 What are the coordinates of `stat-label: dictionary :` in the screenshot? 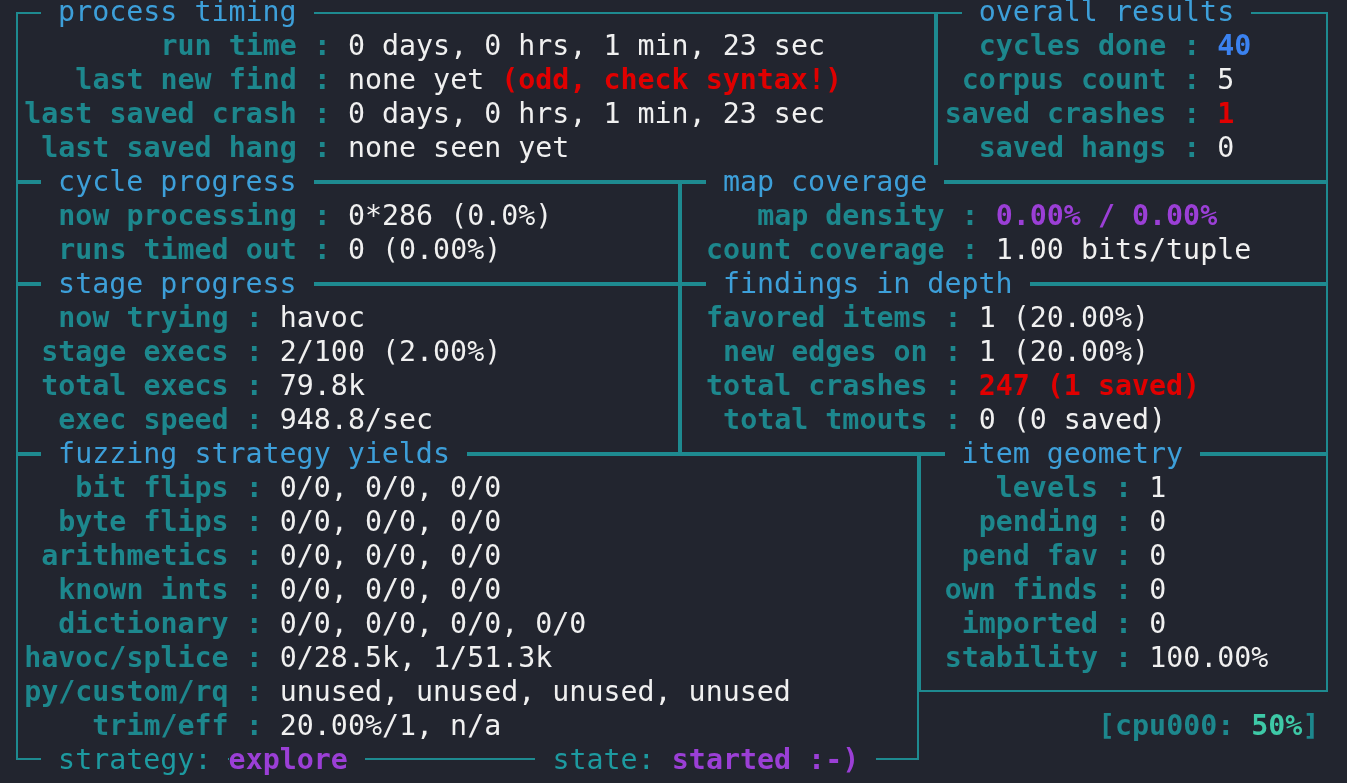 It's located at (160, 624).